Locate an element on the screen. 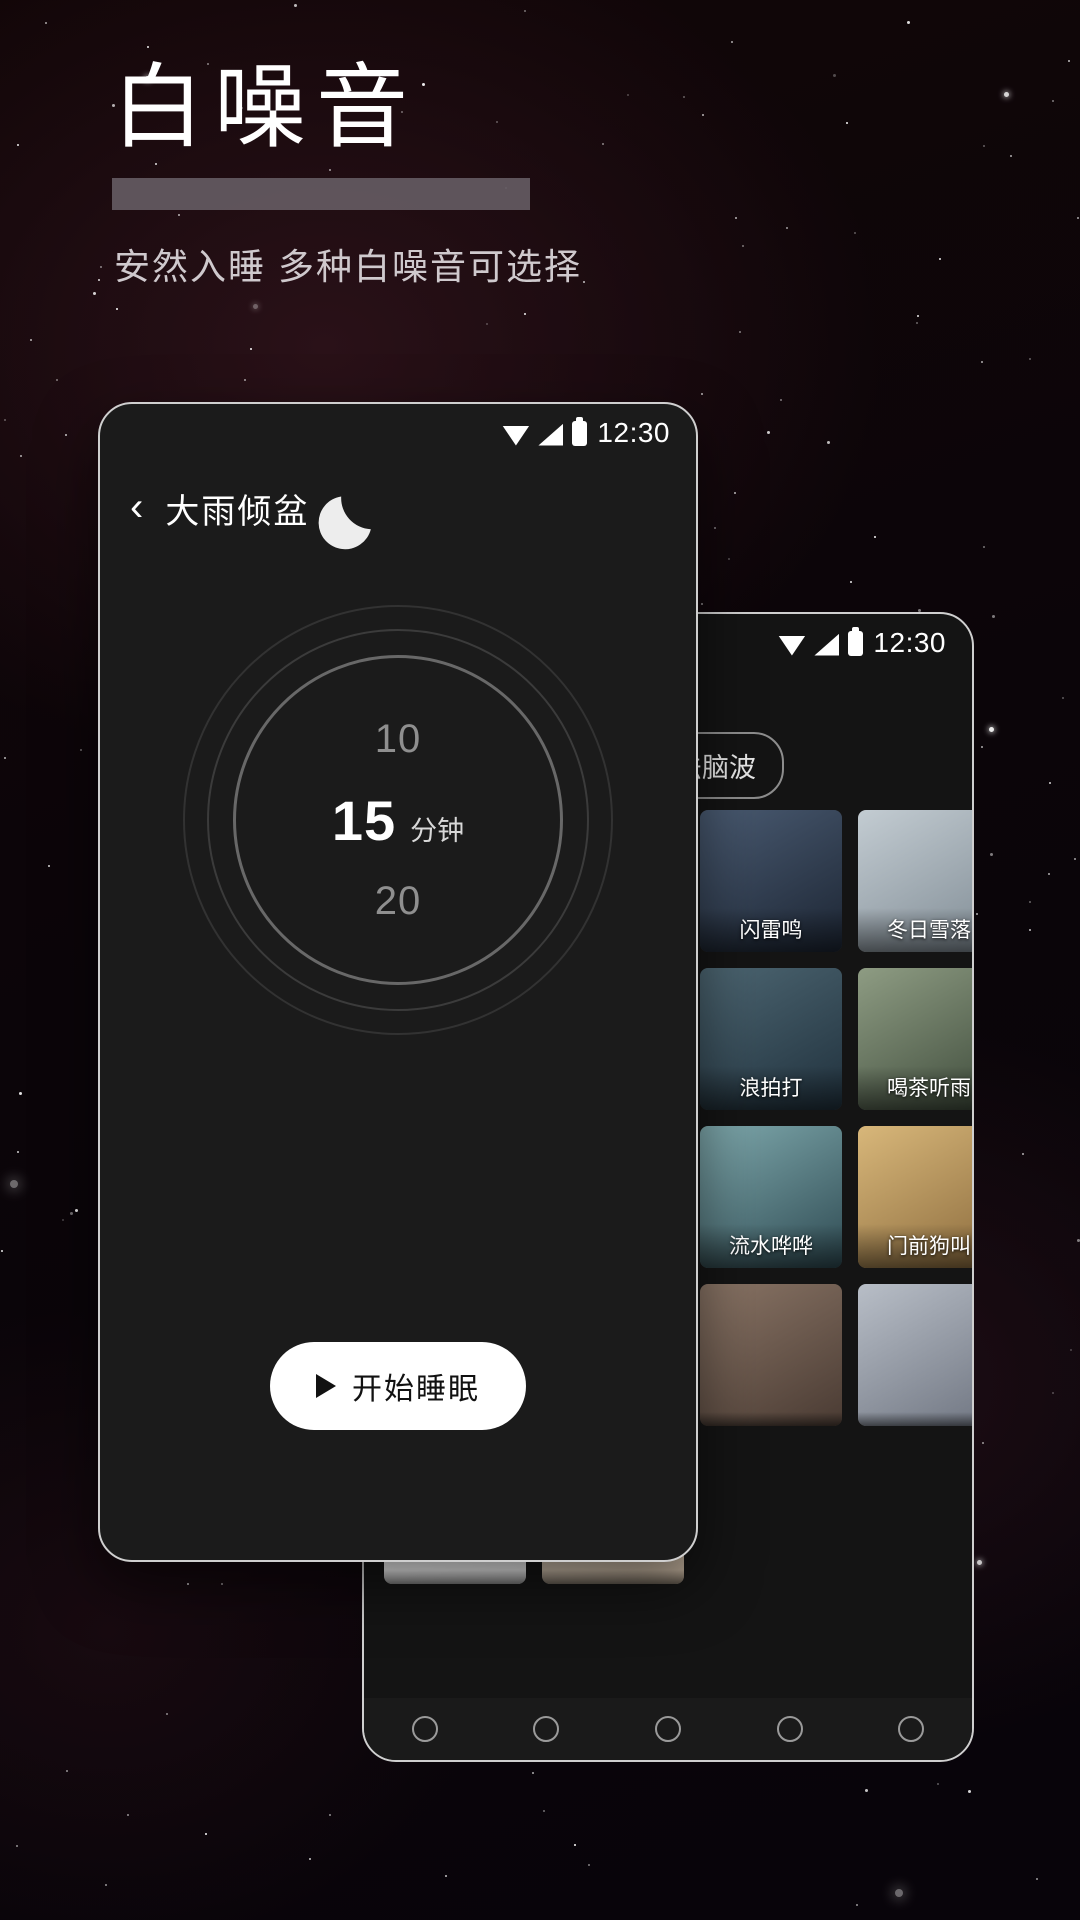 The height and width of the screenshot is (1920, 1080). headline-underline is located at coordinates (321, 194).